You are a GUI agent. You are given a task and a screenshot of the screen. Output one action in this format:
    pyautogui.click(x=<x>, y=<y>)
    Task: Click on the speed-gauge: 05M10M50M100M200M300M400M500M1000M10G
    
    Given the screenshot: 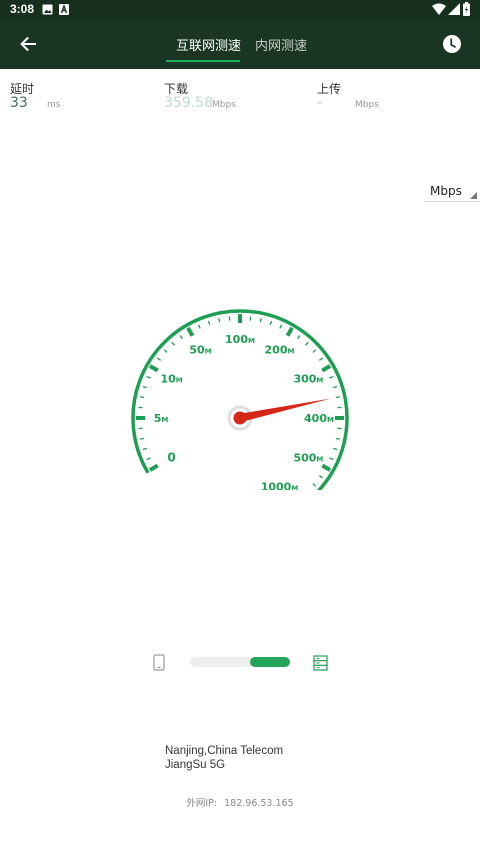 What is the action you would take?
    pyautogui.click(x=240, y=399)
    